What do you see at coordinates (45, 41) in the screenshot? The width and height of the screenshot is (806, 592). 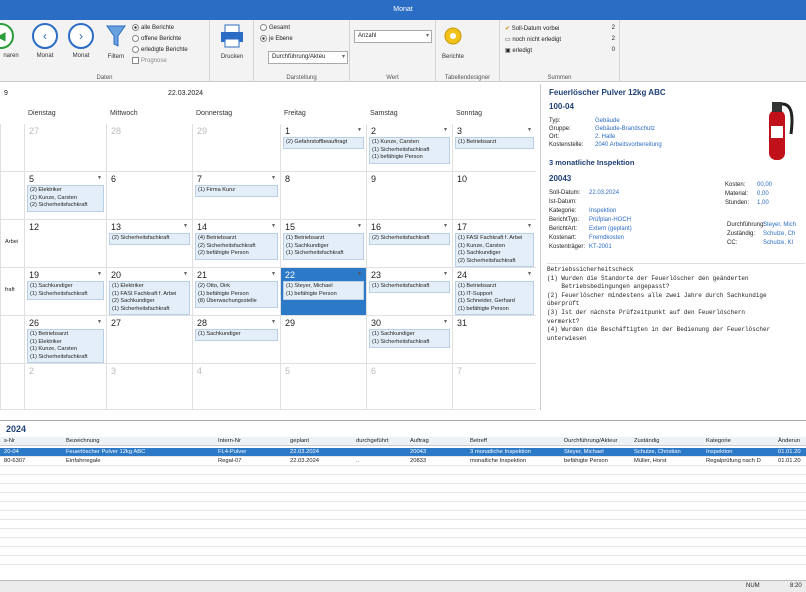 I see `prev-month-button: ‹ Monat` at bounding box center [45, 41].